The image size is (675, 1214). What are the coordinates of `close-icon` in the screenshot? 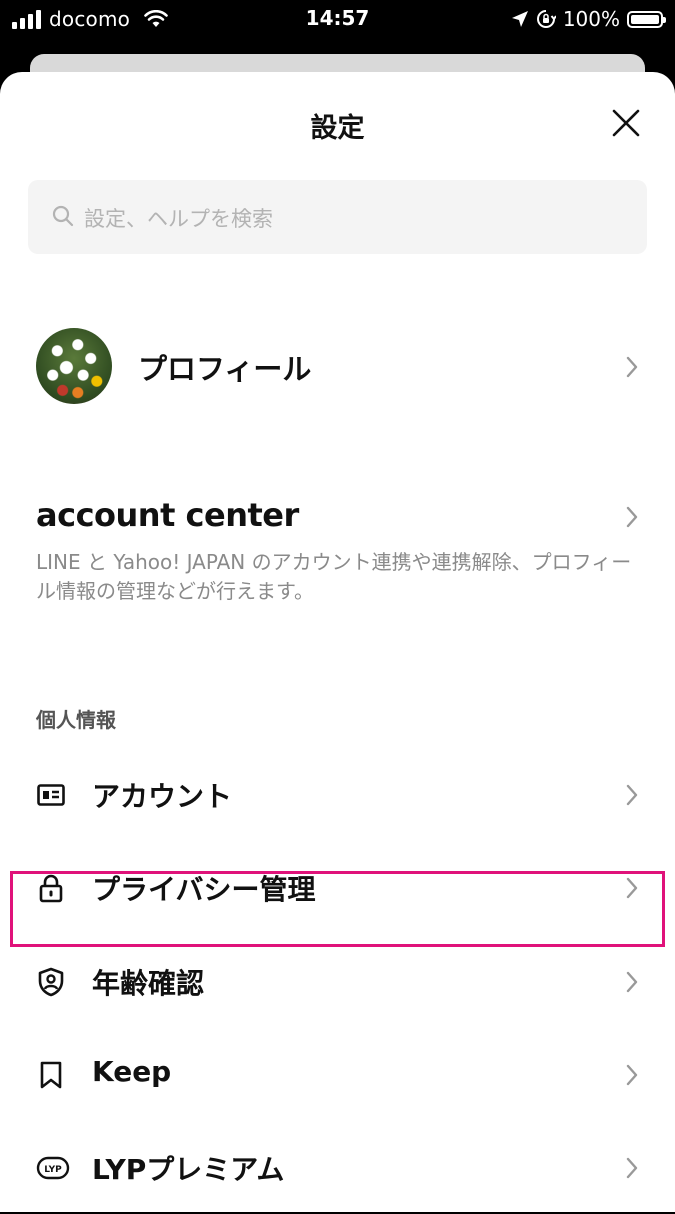 It's located at (626, 123).